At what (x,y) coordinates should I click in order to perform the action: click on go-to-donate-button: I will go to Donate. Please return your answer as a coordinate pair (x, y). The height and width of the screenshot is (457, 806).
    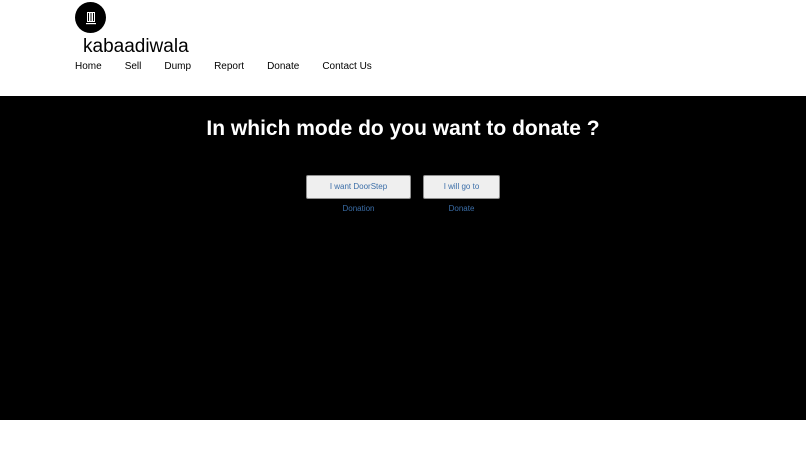
    Looking at the image, I should click on (461, 194).